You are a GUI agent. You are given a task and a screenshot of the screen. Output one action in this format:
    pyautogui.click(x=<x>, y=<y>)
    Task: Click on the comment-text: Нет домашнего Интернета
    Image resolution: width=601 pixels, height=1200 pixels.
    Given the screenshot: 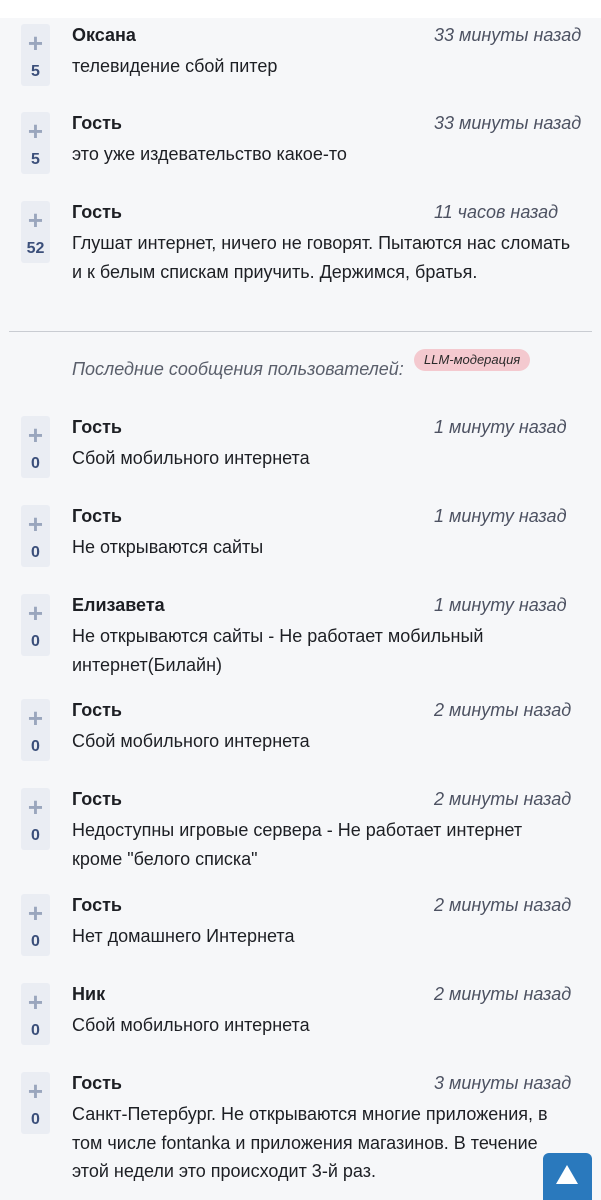 What is the action you would take?
    pyautogui.click(x=183, y=936)
    